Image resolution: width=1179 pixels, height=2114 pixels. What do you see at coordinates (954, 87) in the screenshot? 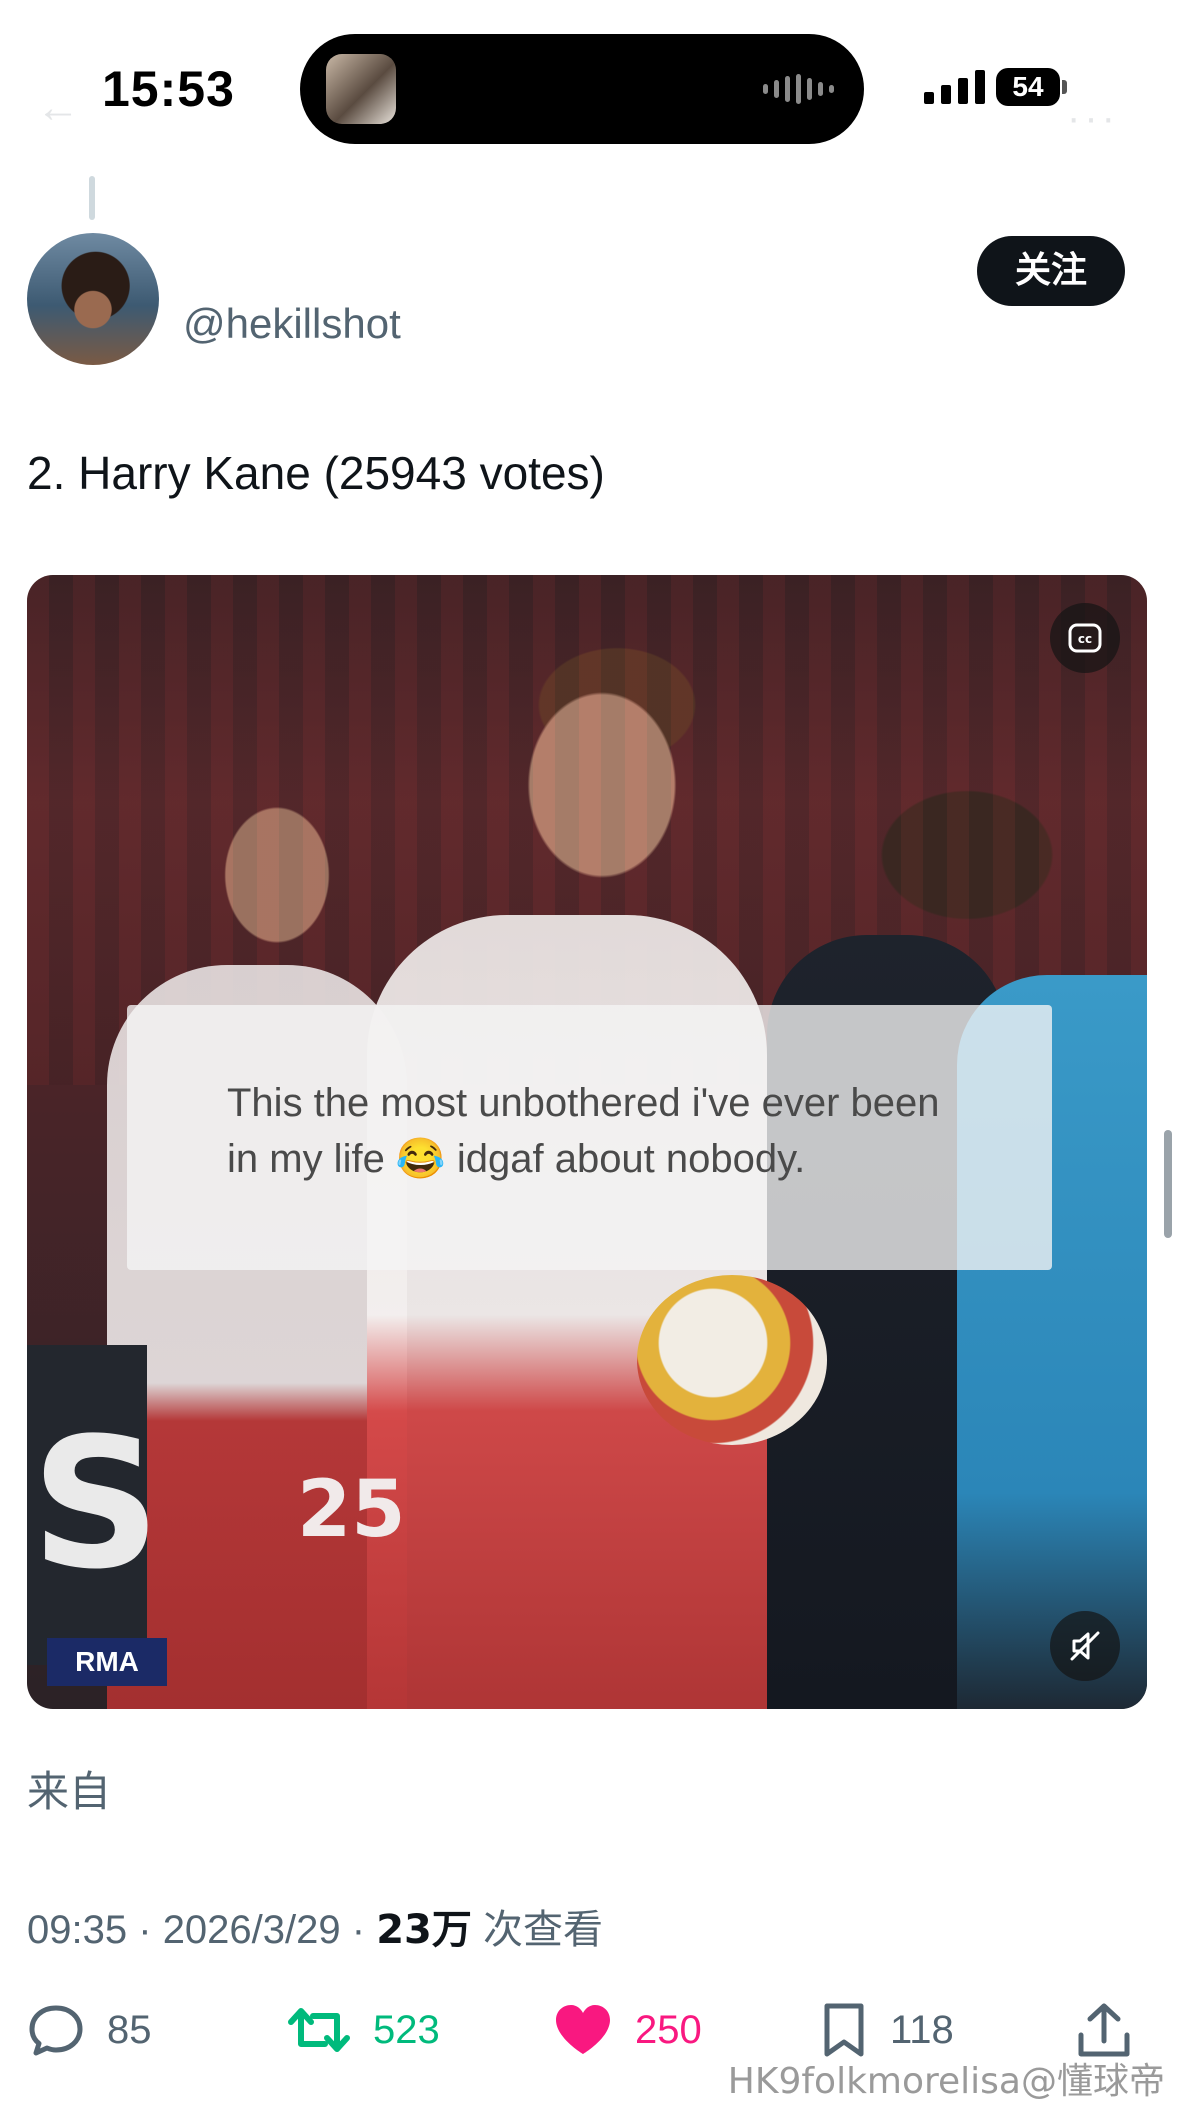
I see `cellular-signal-icon` at bounding box center [954, 87].